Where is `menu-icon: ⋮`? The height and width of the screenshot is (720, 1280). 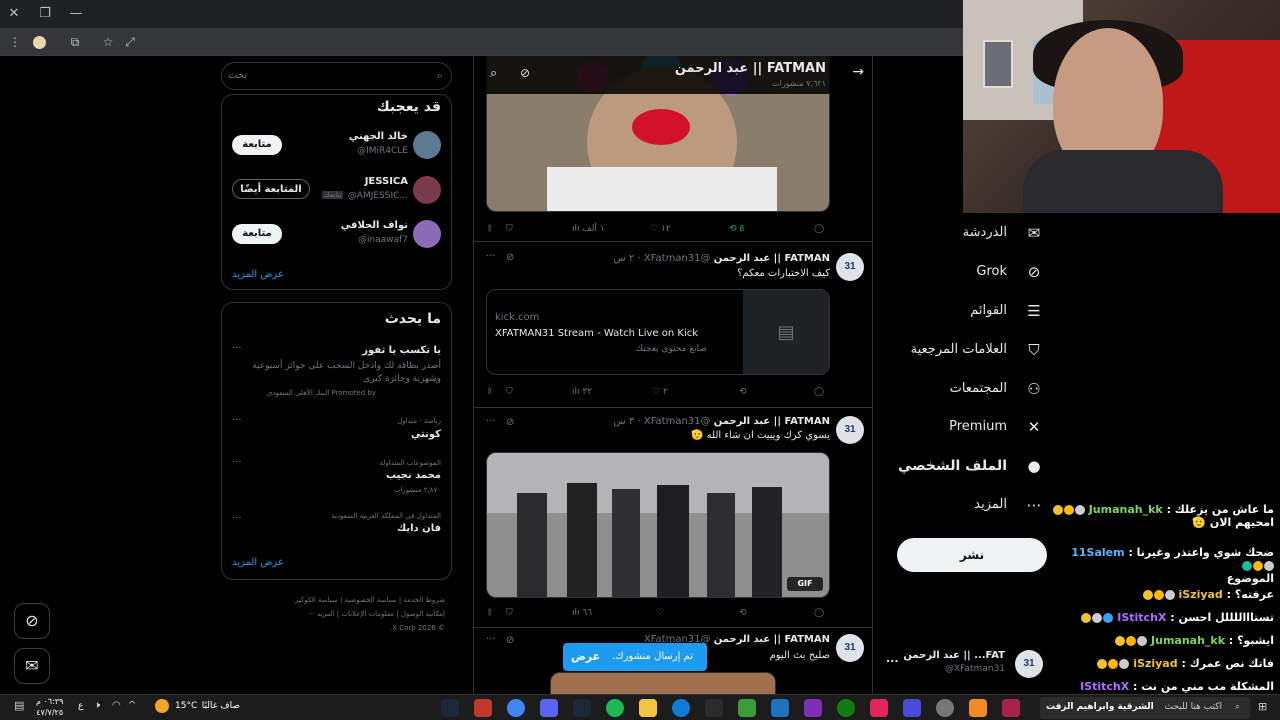
menu-icon: ⋮ is located at coordinates (15, 42).